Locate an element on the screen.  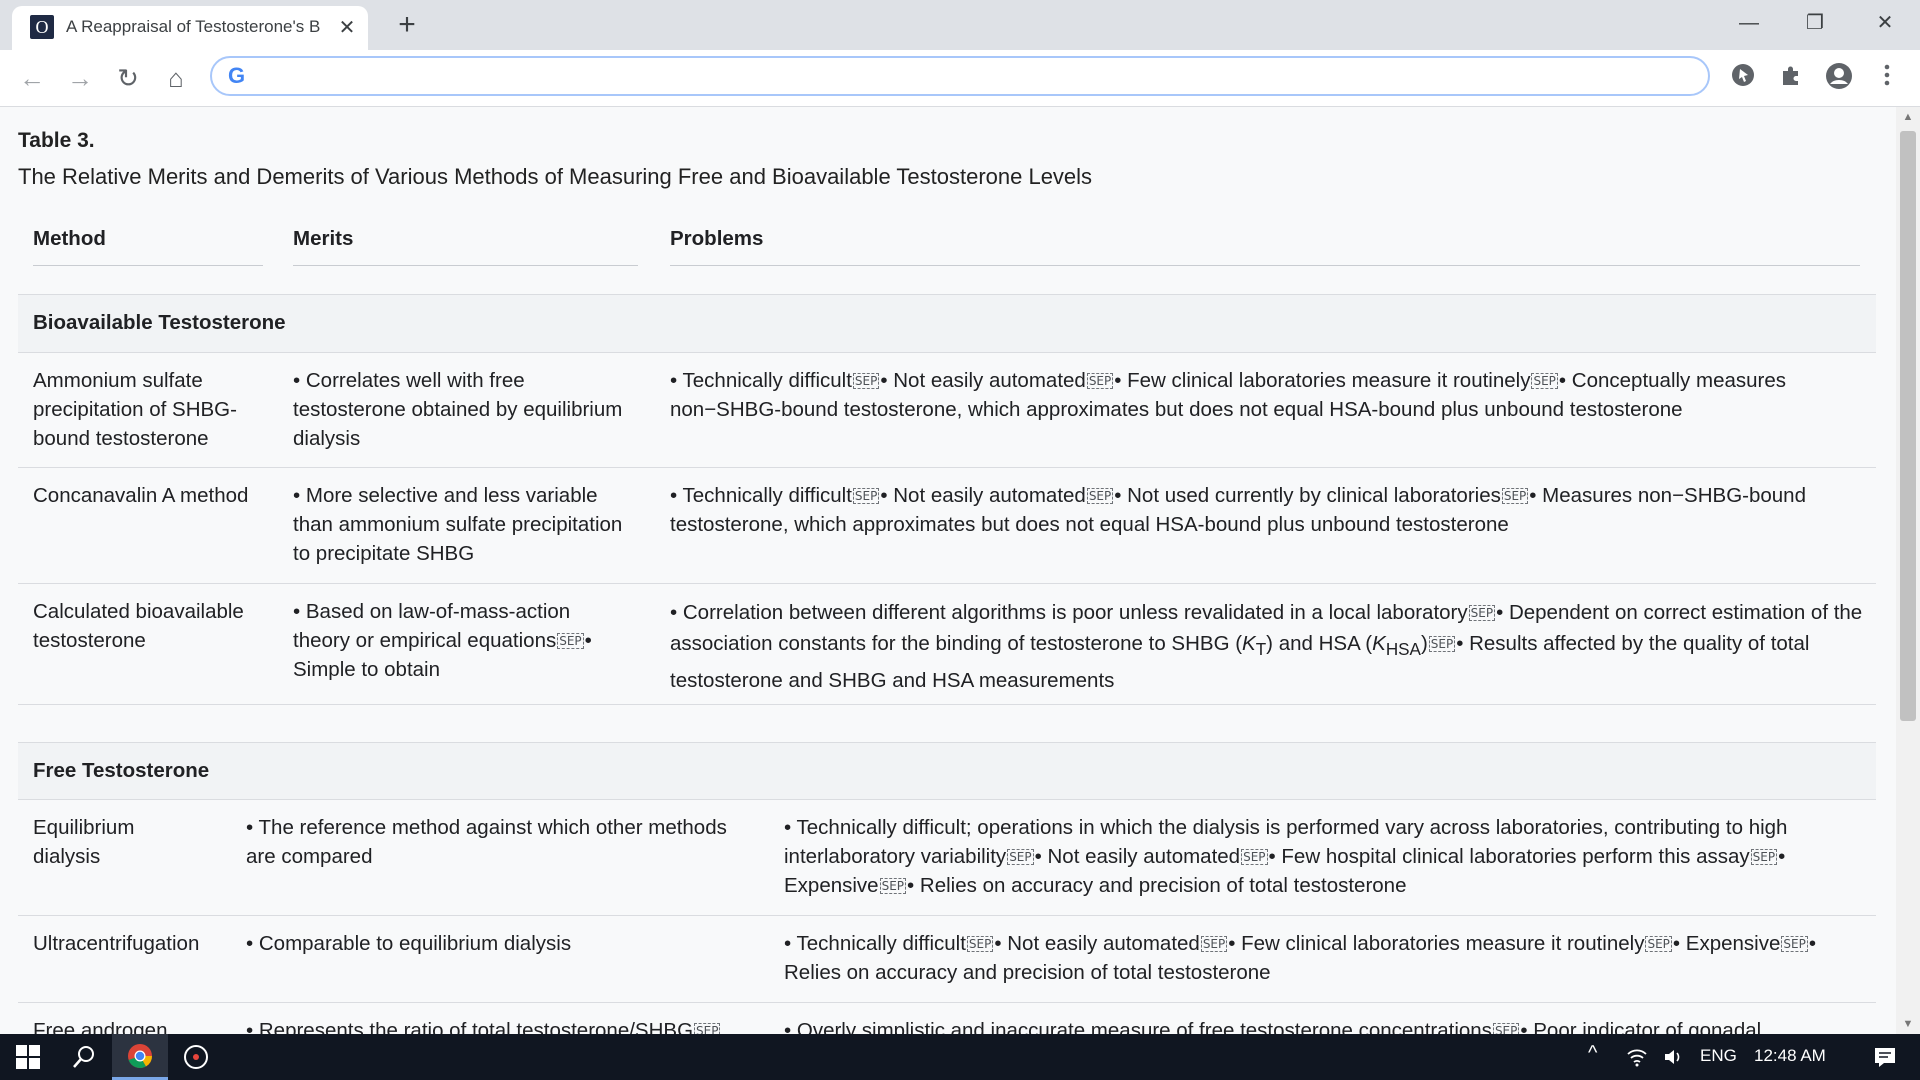
chrome-taskbar-icon is located at coordinates (140, 1057).